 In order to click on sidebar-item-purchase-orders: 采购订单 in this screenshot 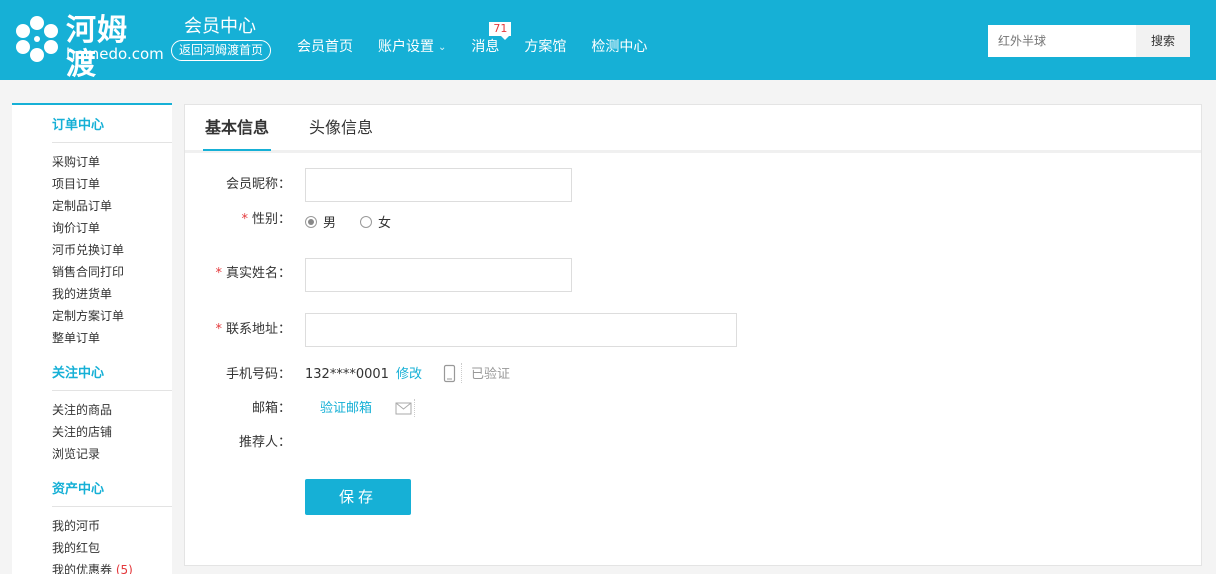, I will do `click(112, 162)`.